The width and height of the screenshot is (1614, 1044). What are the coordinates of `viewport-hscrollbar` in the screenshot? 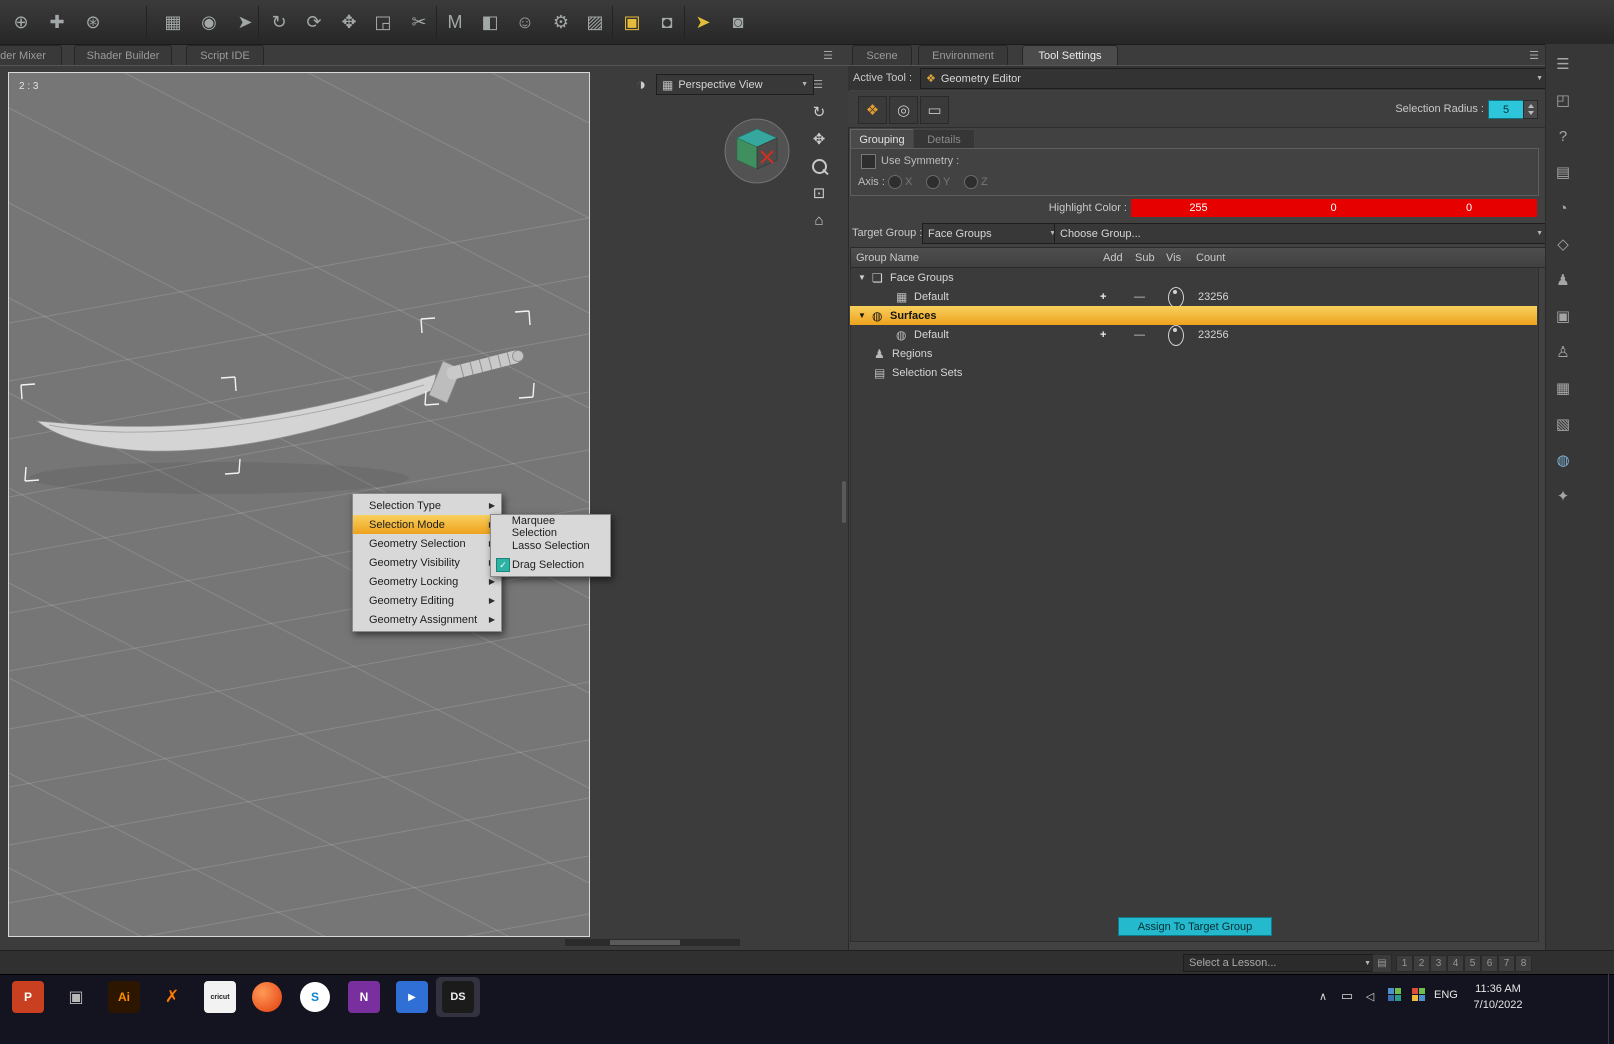 It's located at (652, 942).